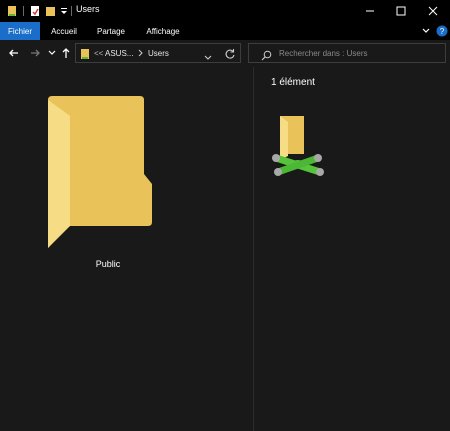  Describe the element at coordinates (298, 145) in the screenshot. I see `network-folder-icon` at that location.